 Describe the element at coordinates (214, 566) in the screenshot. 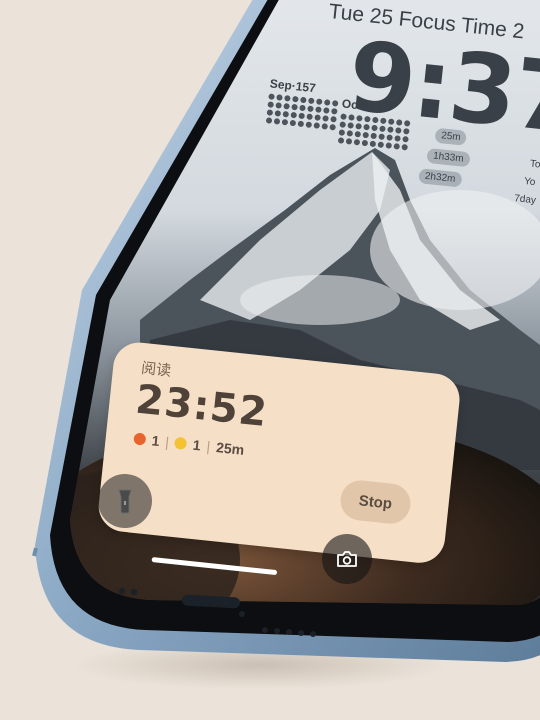

I see `home-indicator` at that location.